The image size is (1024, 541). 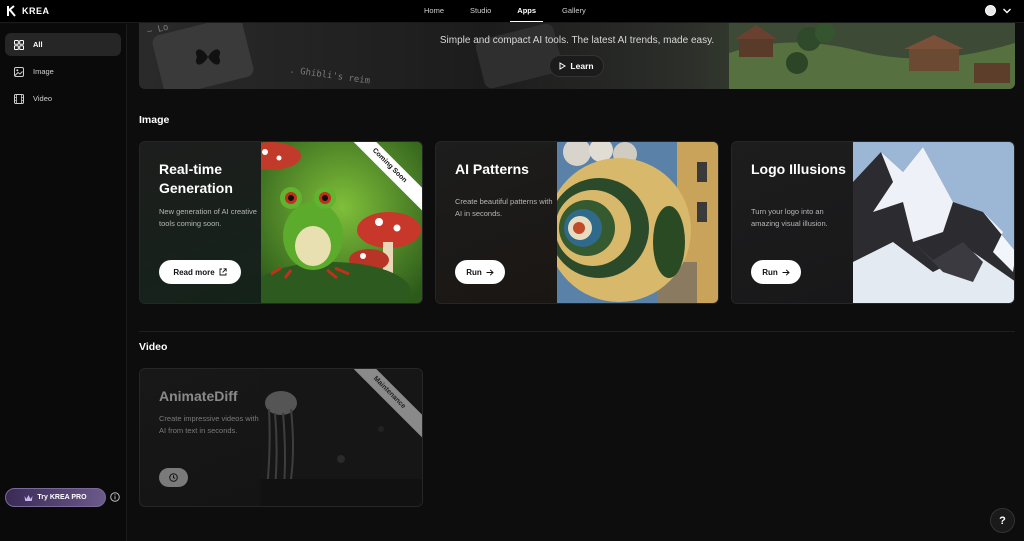 I want to click on card-title: AI Patterns, so click(x=492, y=169).